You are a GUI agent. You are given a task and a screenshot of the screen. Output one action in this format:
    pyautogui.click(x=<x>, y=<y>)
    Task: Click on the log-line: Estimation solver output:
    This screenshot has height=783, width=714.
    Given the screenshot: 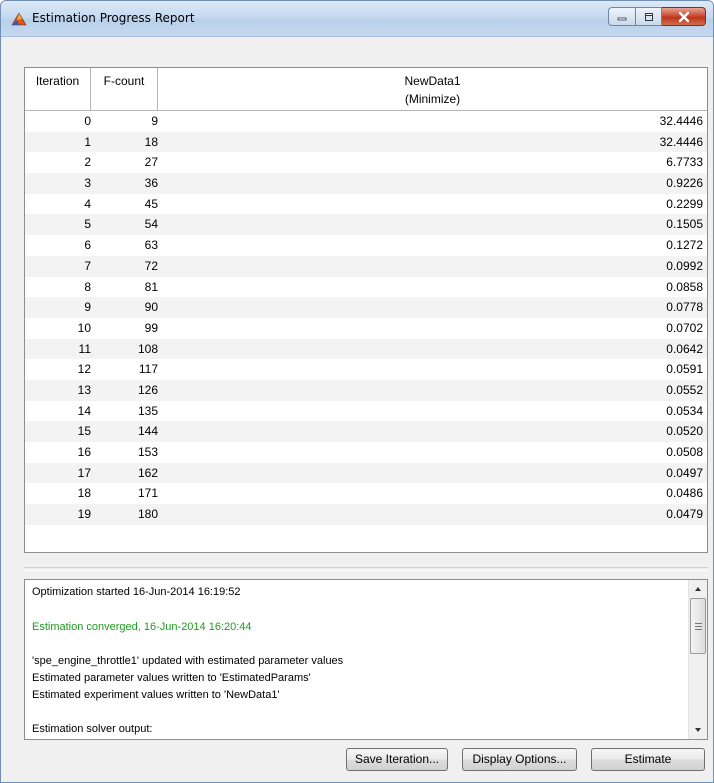 What is the action you would take?
    pyautogui.click(x=92, y=729)
    